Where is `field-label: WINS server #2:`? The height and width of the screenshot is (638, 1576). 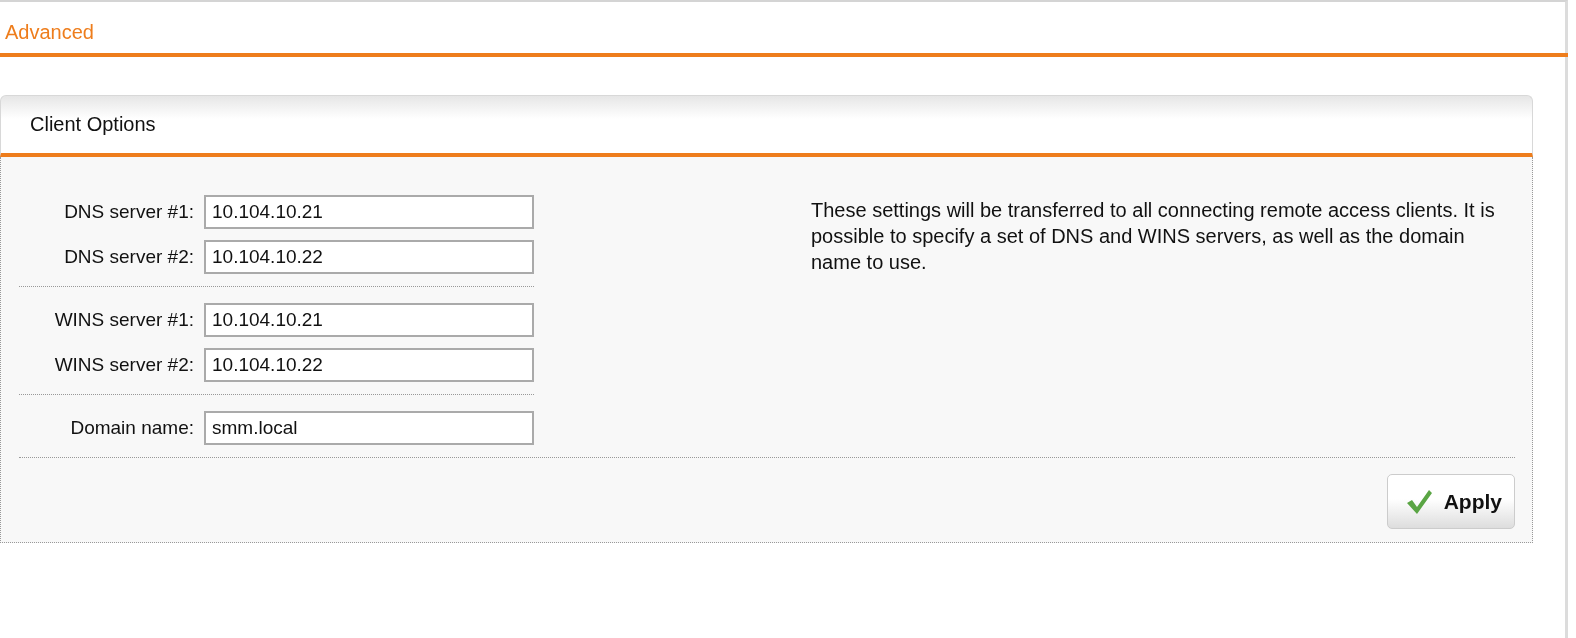
field-label: WINS server #2: is located at coordinates (124, 365).